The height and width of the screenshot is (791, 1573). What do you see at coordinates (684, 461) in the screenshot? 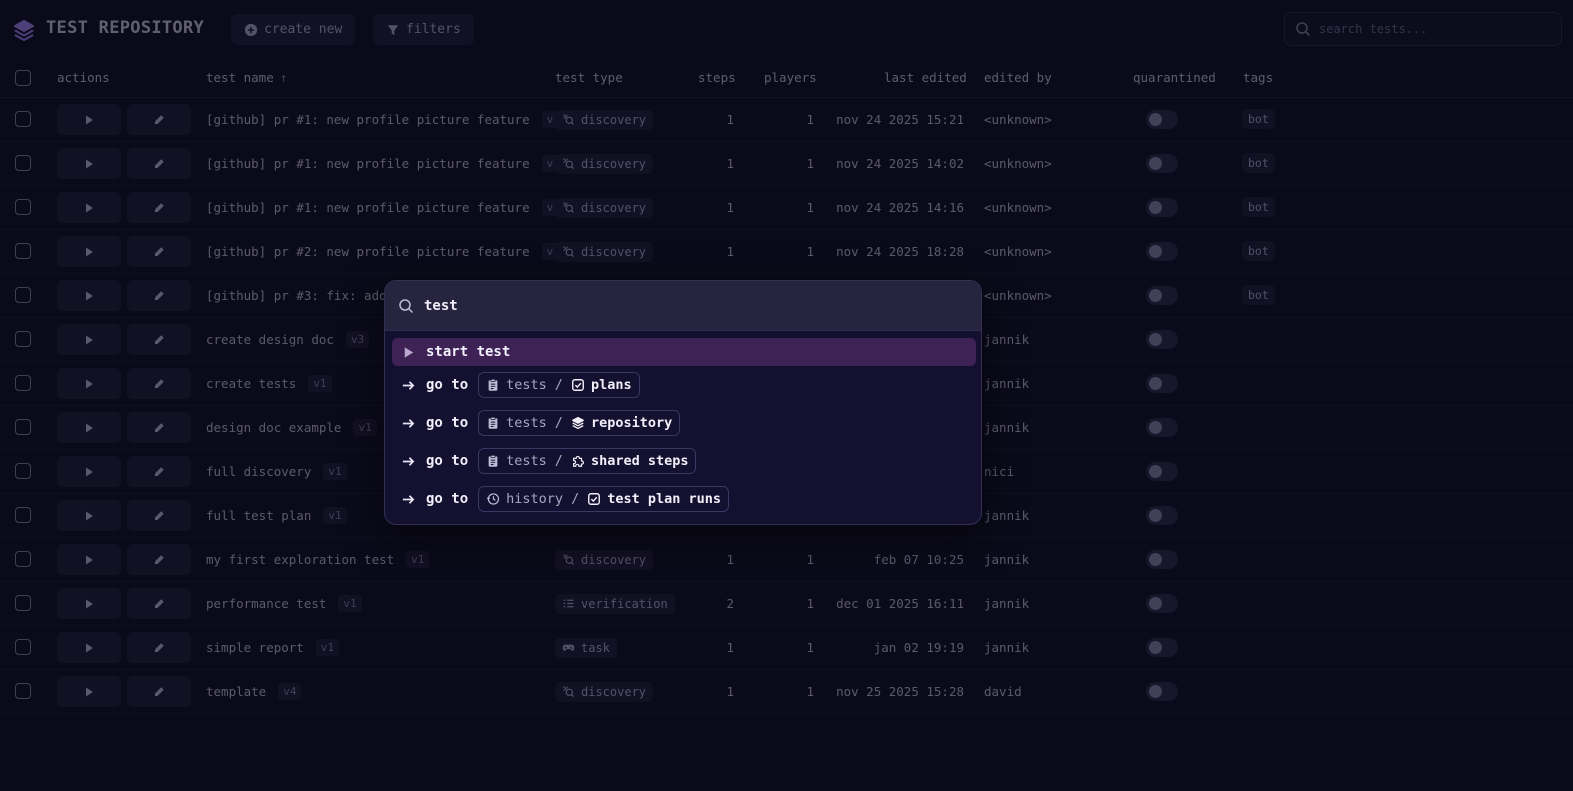
I see `command-go-to-shared-steps: go to tests / shared steps` at bounding box center [684, 461].